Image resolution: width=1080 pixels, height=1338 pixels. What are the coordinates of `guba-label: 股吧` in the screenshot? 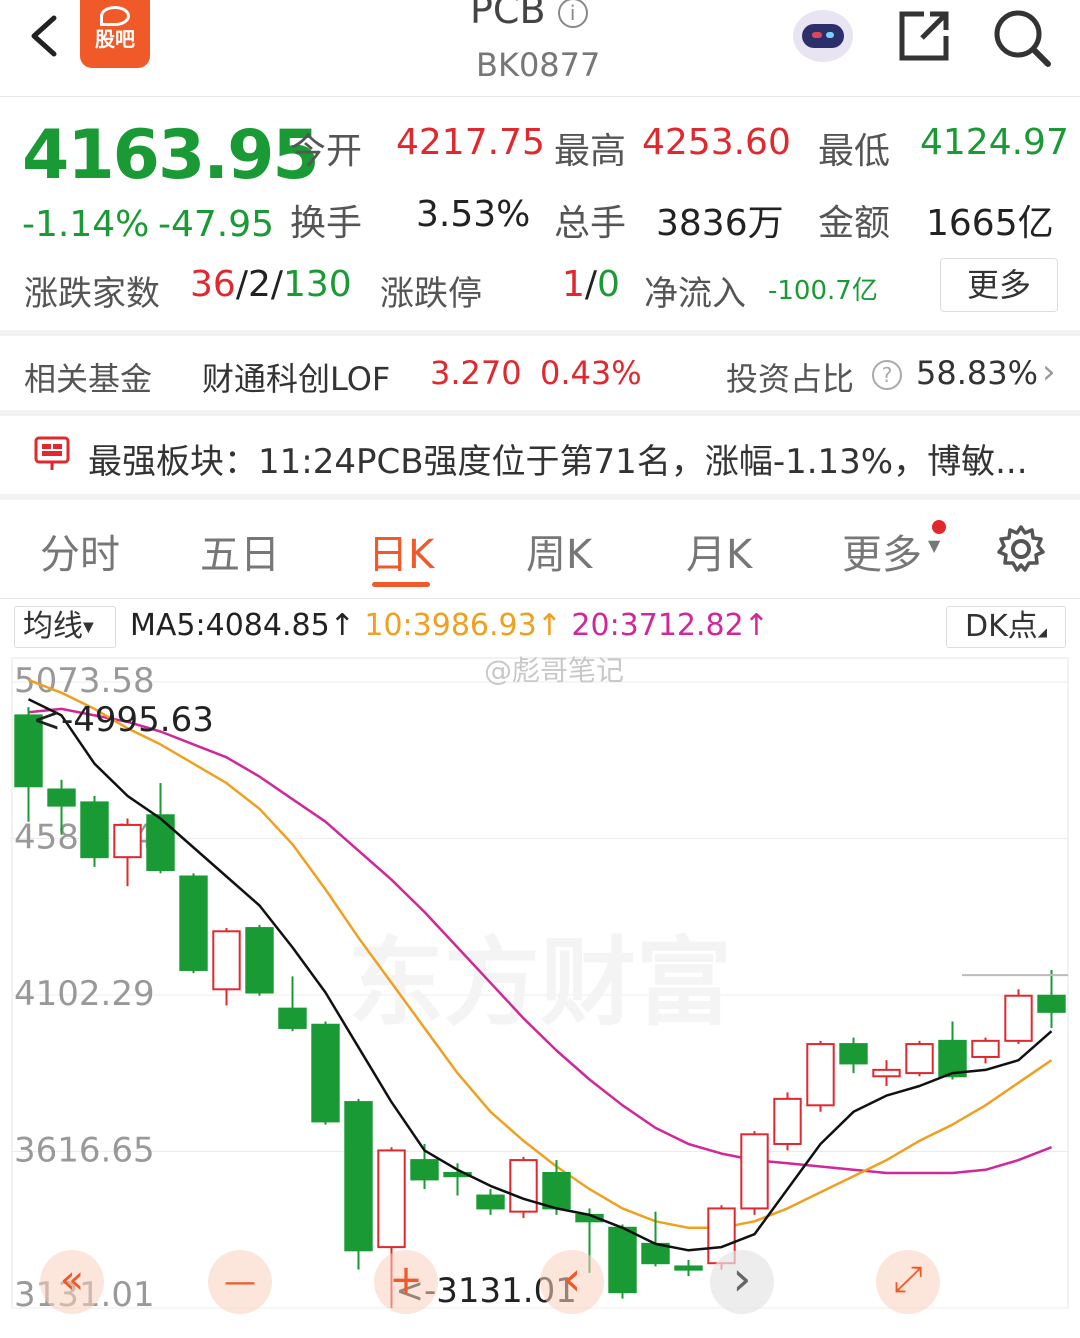 It's located at (115, 39).